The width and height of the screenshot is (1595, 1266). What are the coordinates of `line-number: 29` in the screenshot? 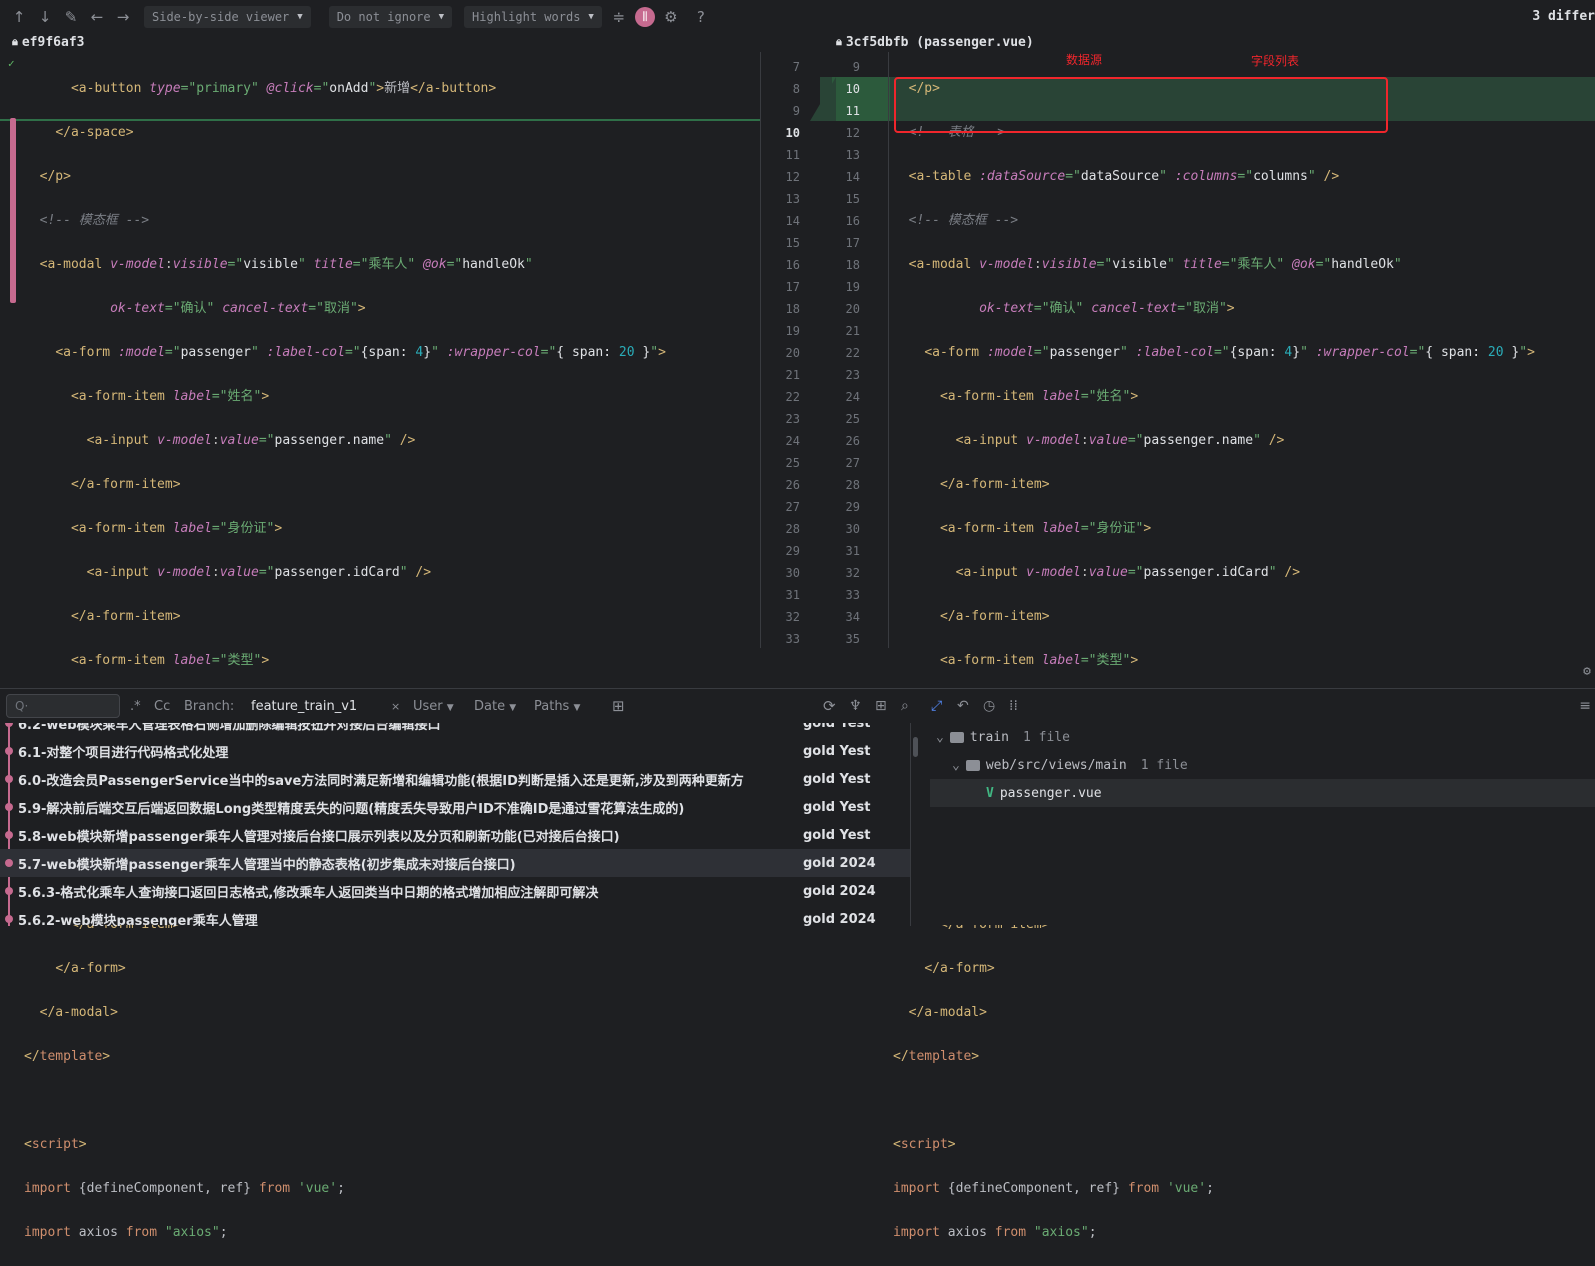 It's located at (852, 507).